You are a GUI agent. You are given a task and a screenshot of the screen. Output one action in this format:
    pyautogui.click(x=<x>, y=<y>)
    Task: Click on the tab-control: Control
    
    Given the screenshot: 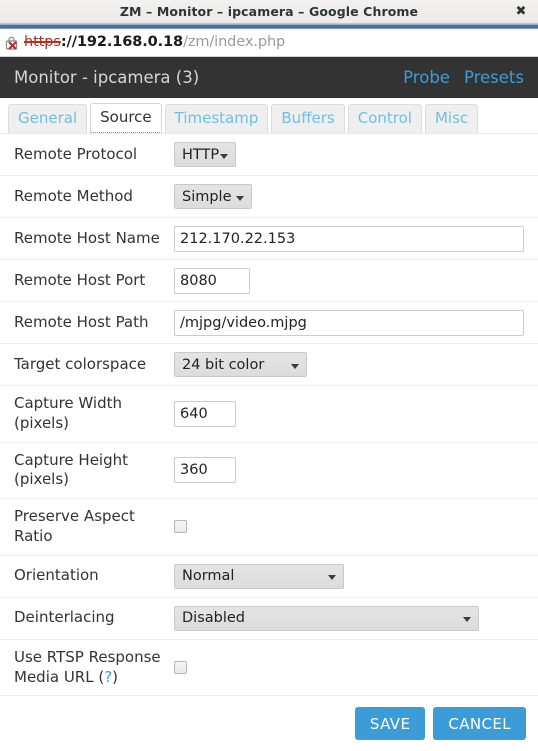 What is the action you would take?
    pyautogui.click(x=384, y=118)
    